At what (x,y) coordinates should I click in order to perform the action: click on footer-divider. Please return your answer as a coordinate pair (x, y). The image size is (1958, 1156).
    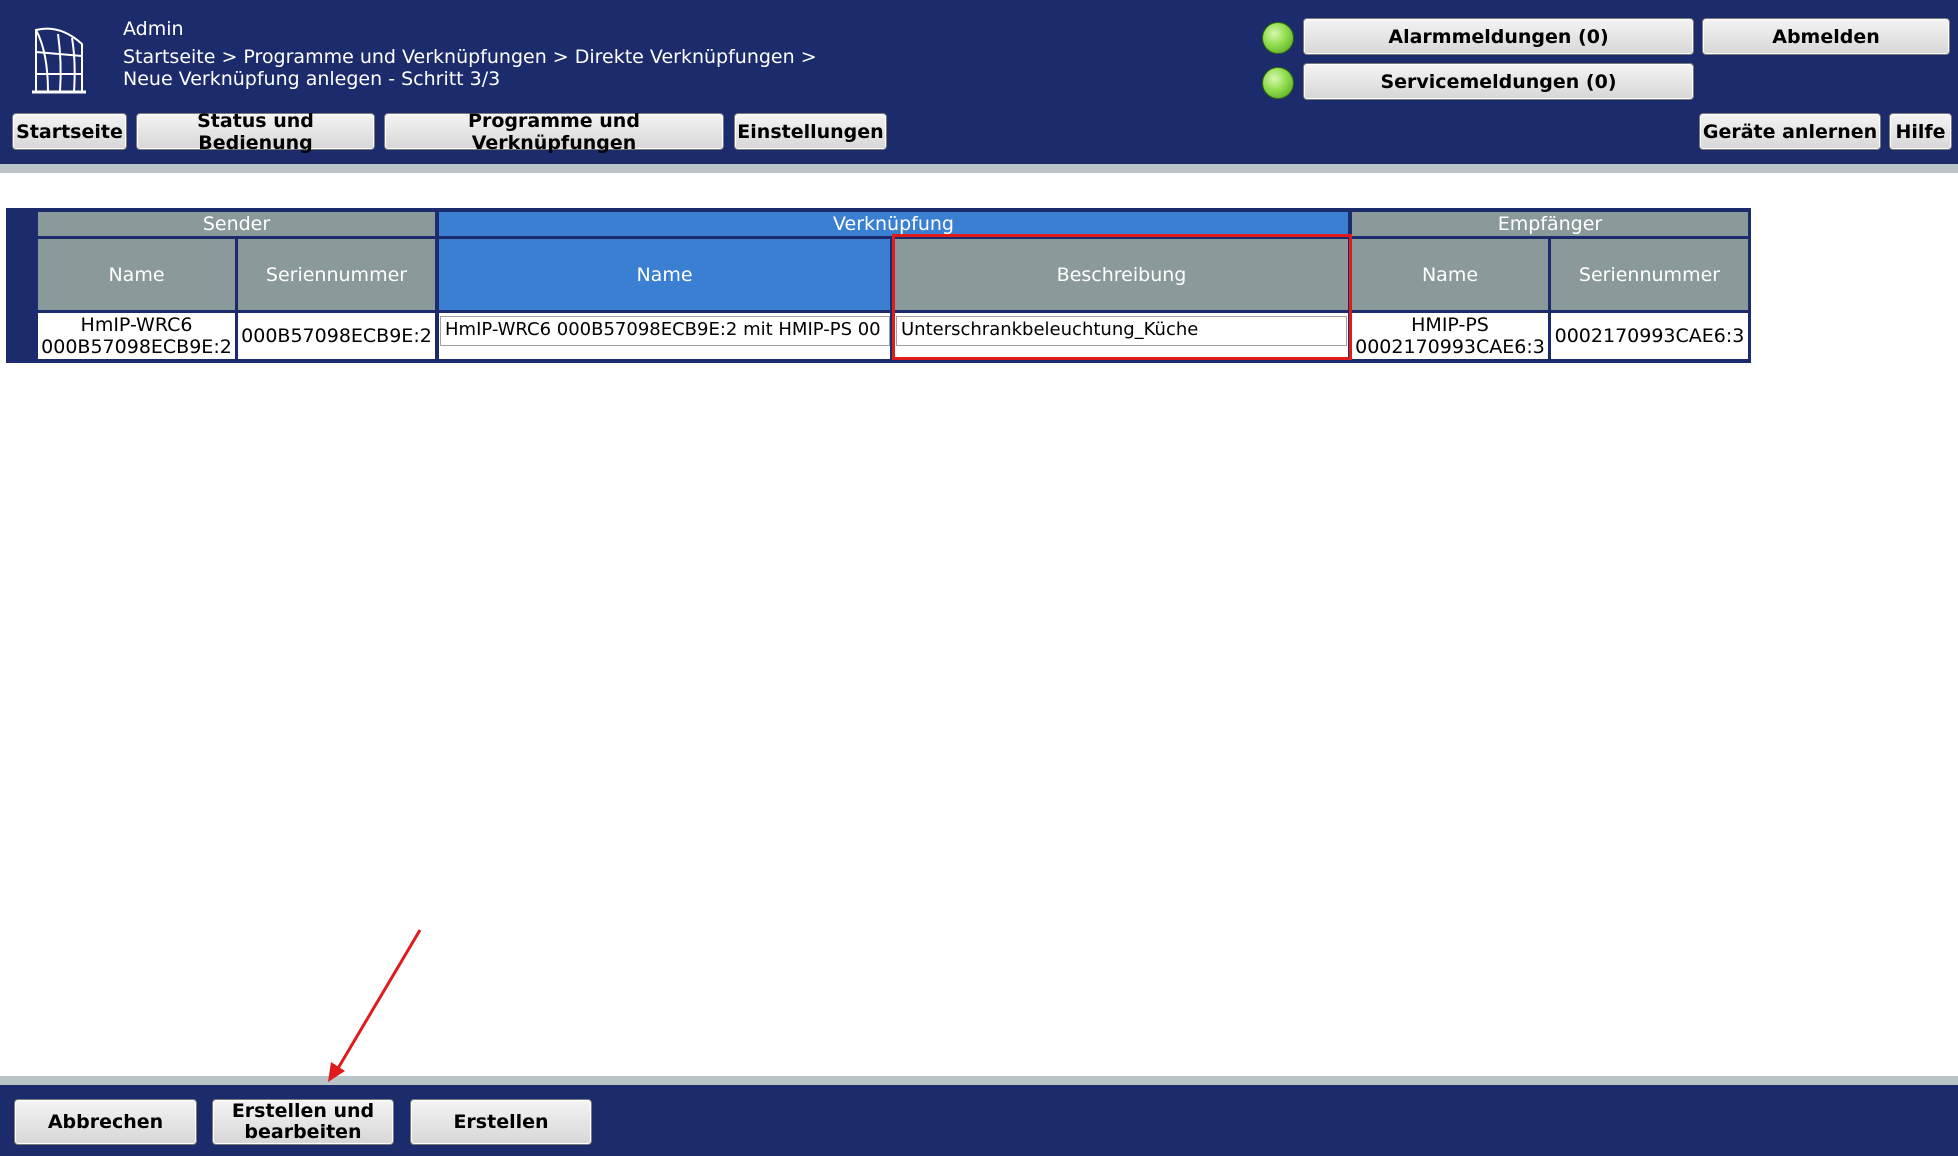
    Looking at the image, I should click on (979, 1080).